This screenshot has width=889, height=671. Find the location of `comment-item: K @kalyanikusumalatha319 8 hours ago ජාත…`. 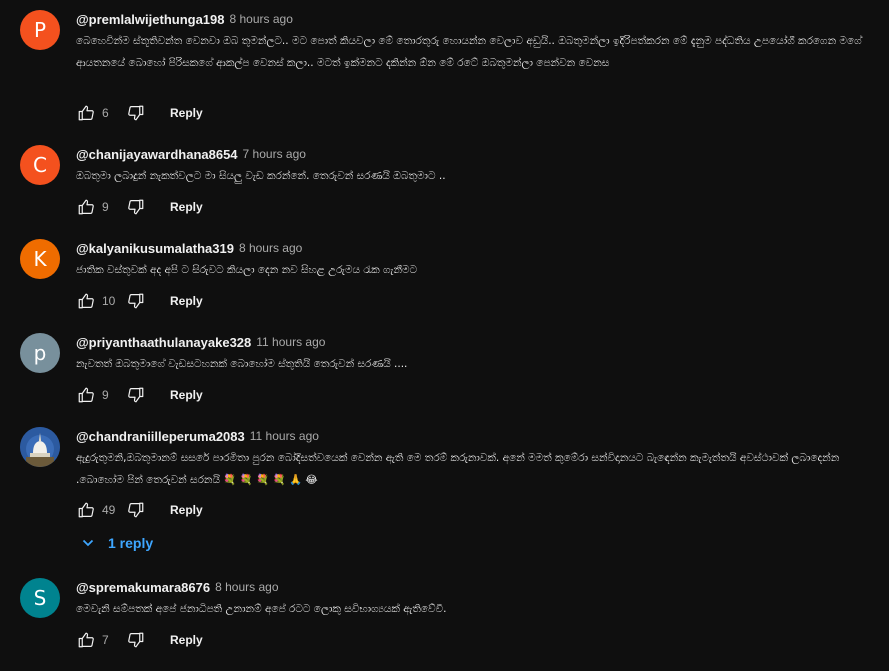

comment-item: K @kalyanikusumalatha319 8 hours ago ජාත… is located at coordinates (454, 276).